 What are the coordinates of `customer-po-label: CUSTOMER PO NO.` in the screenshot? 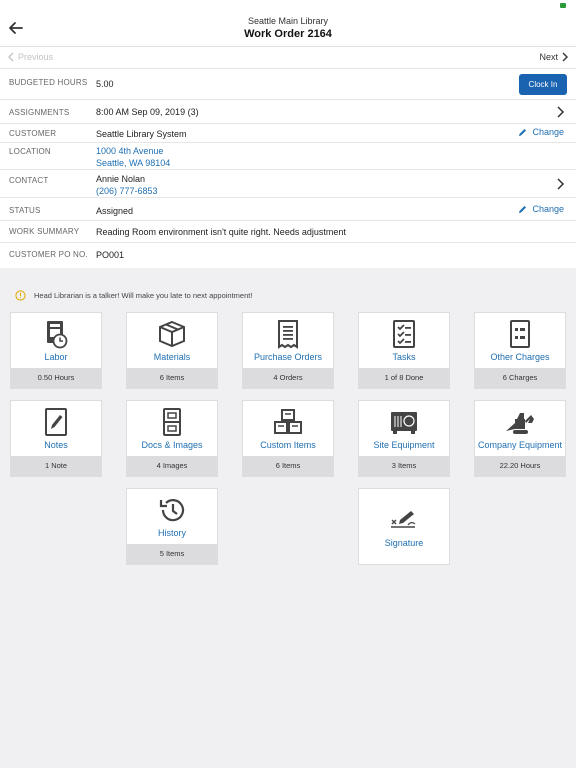 It's located at (48, 254).